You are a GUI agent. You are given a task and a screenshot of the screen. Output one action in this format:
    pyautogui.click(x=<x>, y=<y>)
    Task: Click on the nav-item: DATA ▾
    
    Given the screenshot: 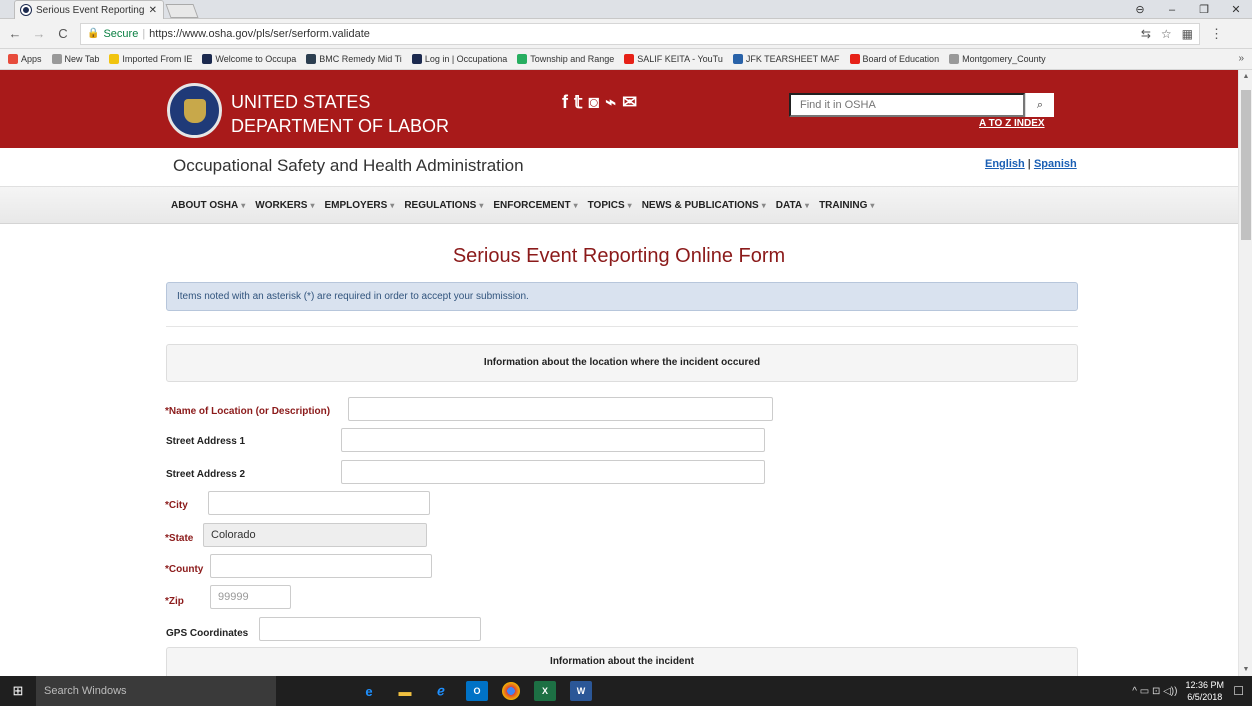 What is the action you would take?
    pyautogui.click(x=792, y=205)
    